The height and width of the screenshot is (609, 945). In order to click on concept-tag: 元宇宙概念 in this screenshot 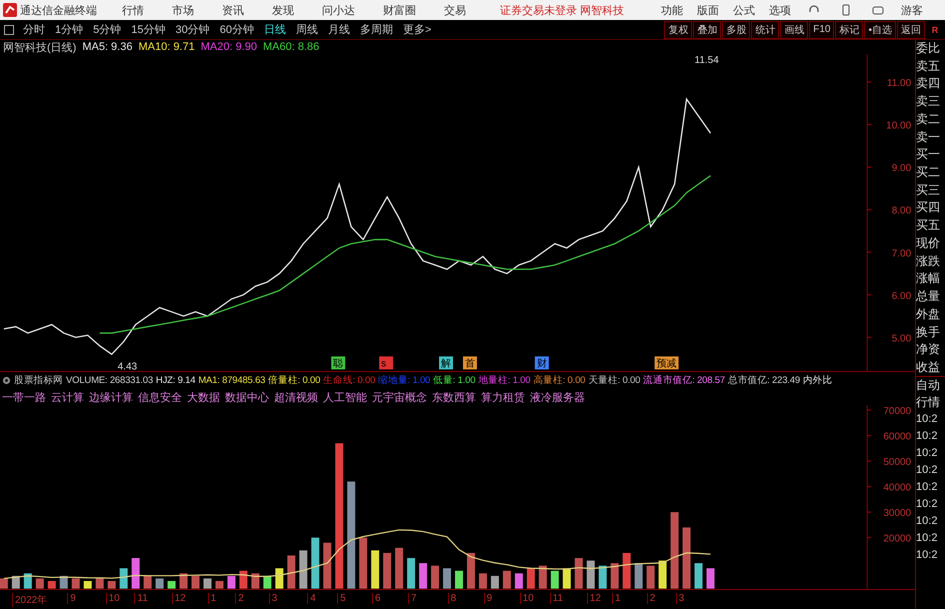, I will do `click(399, 397)`.